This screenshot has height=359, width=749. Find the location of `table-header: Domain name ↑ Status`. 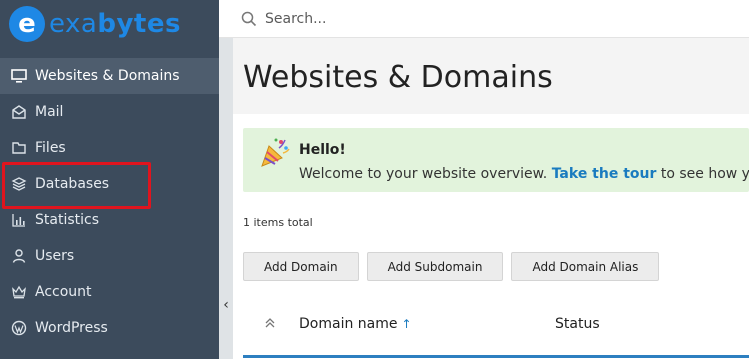

table-header: Domain name ↑ Status is located at coordinates (496, 324).